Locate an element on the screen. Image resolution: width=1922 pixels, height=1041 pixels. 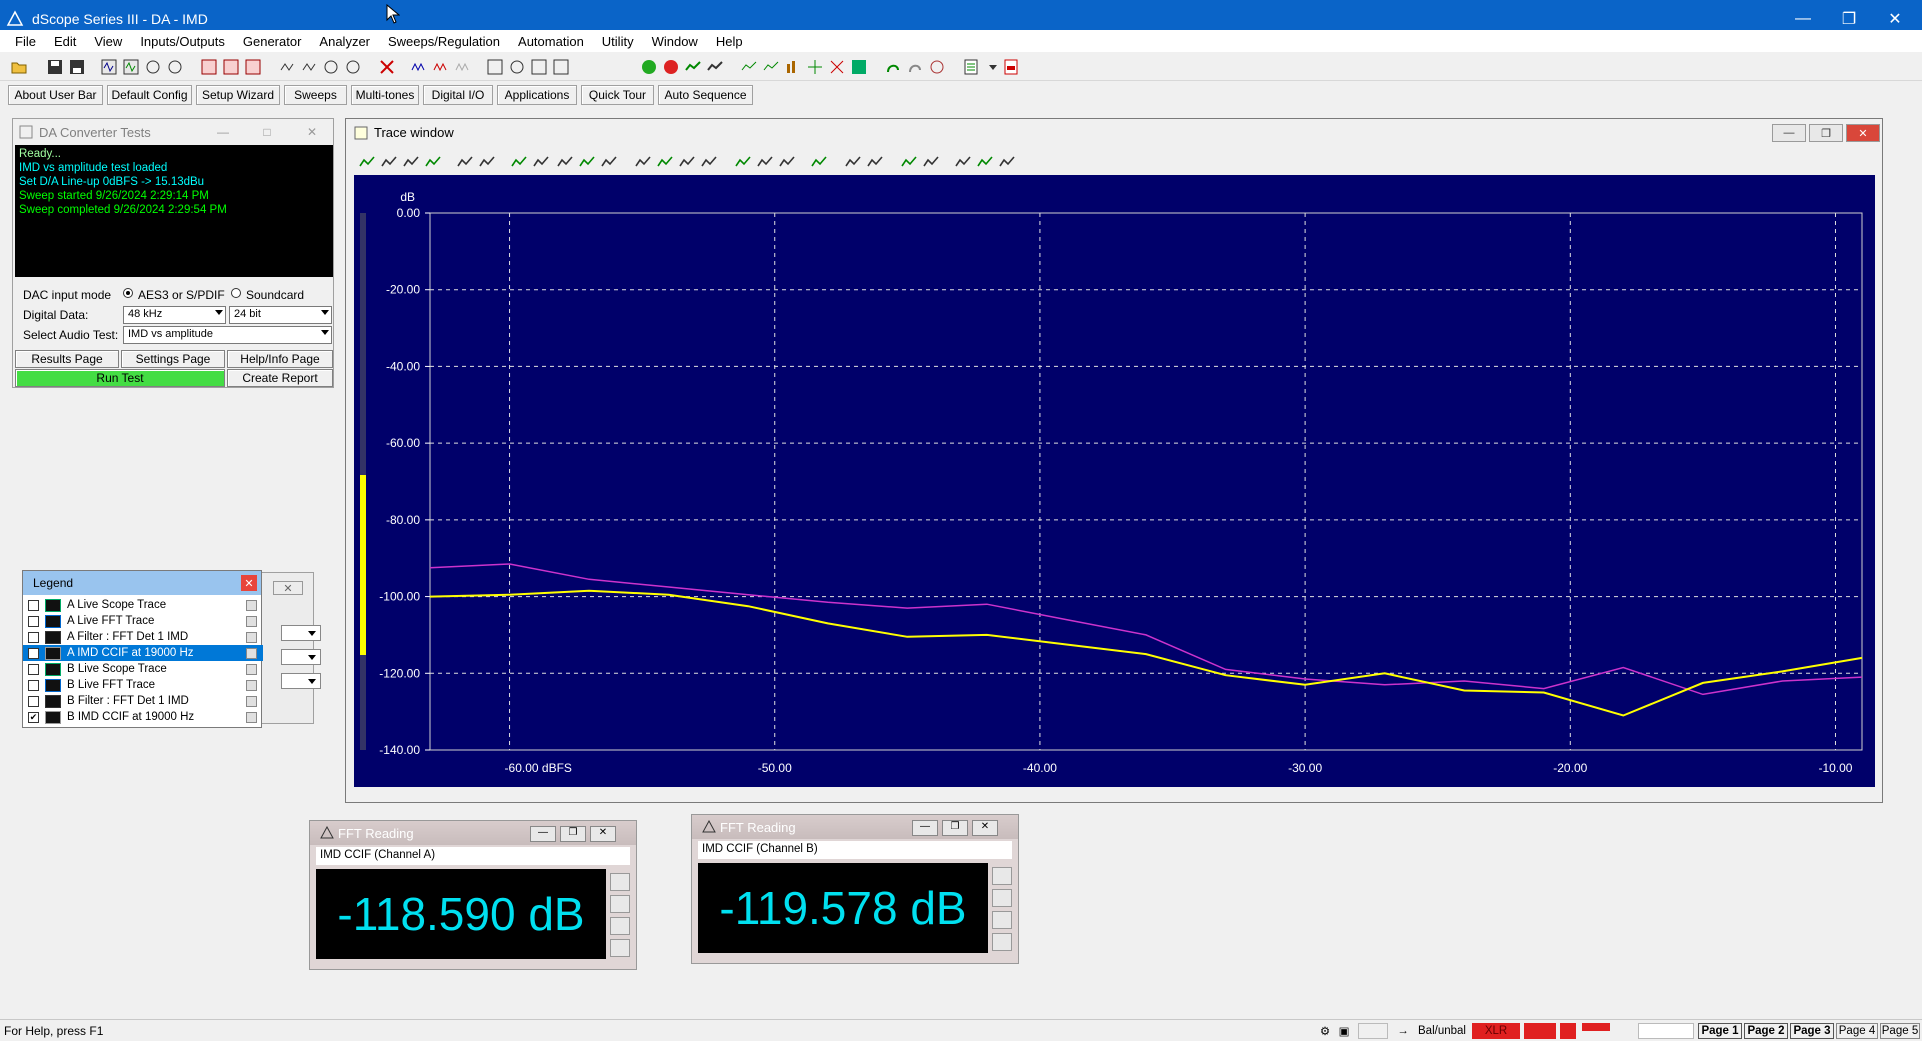
menu-analyzer: Analyzer is located at coordinates (344, 41).